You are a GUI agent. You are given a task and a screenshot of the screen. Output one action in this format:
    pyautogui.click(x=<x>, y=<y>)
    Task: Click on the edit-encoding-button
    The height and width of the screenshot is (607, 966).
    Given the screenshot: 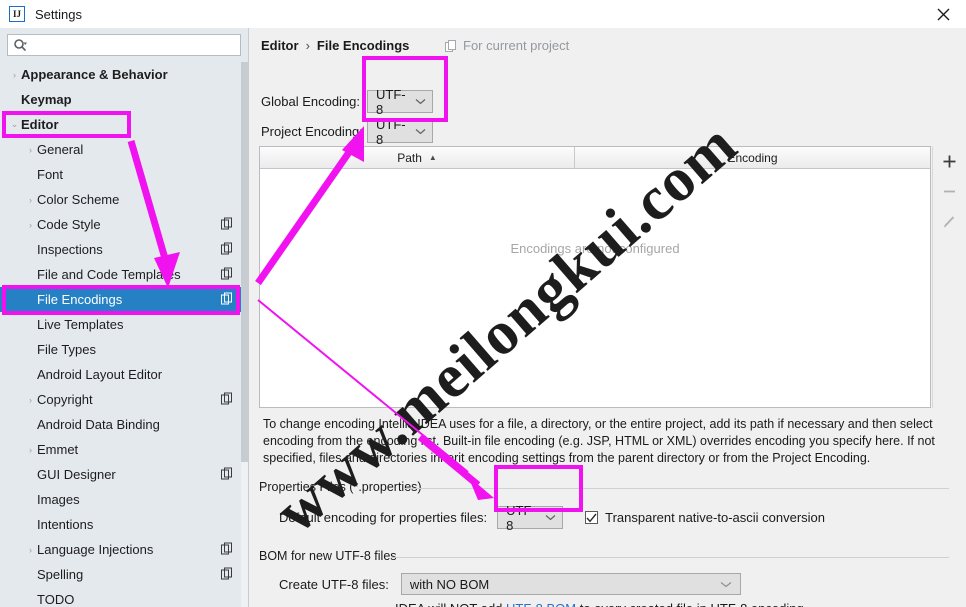 What is the action you would take?
    pyautogui.click(x=949, y=221)
    